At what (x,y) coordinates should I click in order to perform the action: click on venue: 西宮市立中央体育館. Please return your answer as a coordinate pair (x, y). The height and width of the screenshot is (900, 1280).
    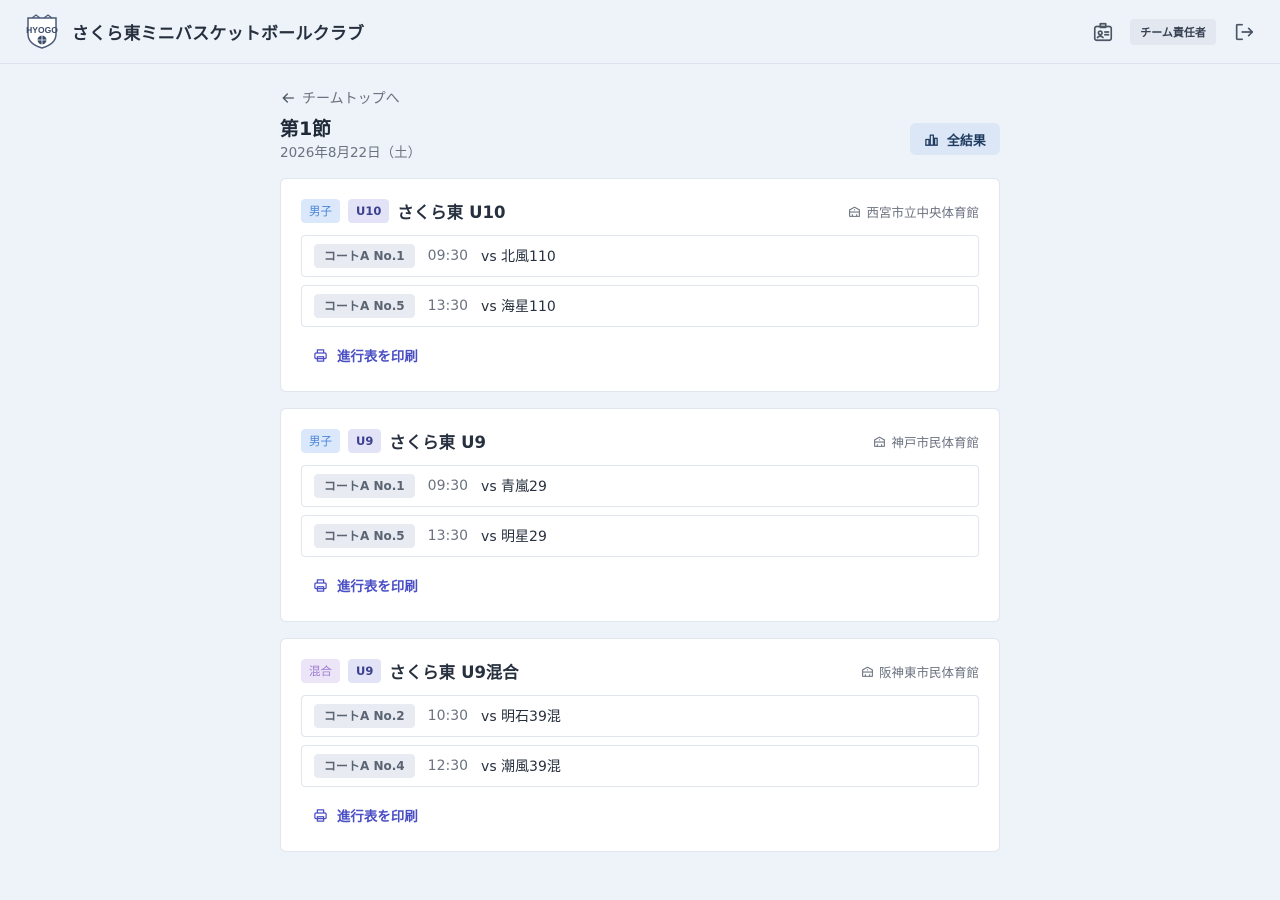
    Looking at the image, I should click on (913, 211).